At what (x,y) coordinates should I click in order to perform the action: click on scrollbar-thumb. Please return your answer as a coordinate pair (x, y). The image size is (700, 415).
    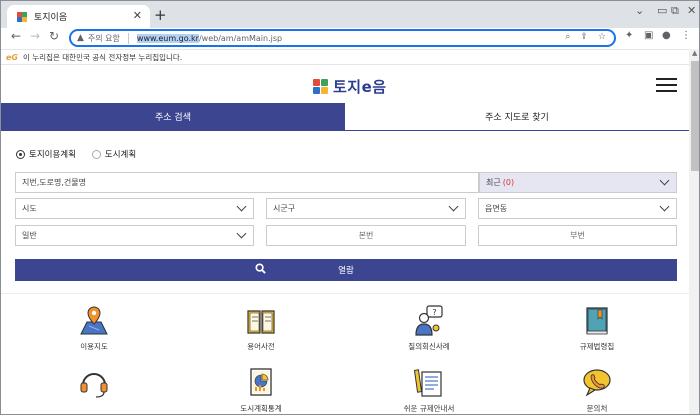
    Looking at the image, I should click on (695, 116).